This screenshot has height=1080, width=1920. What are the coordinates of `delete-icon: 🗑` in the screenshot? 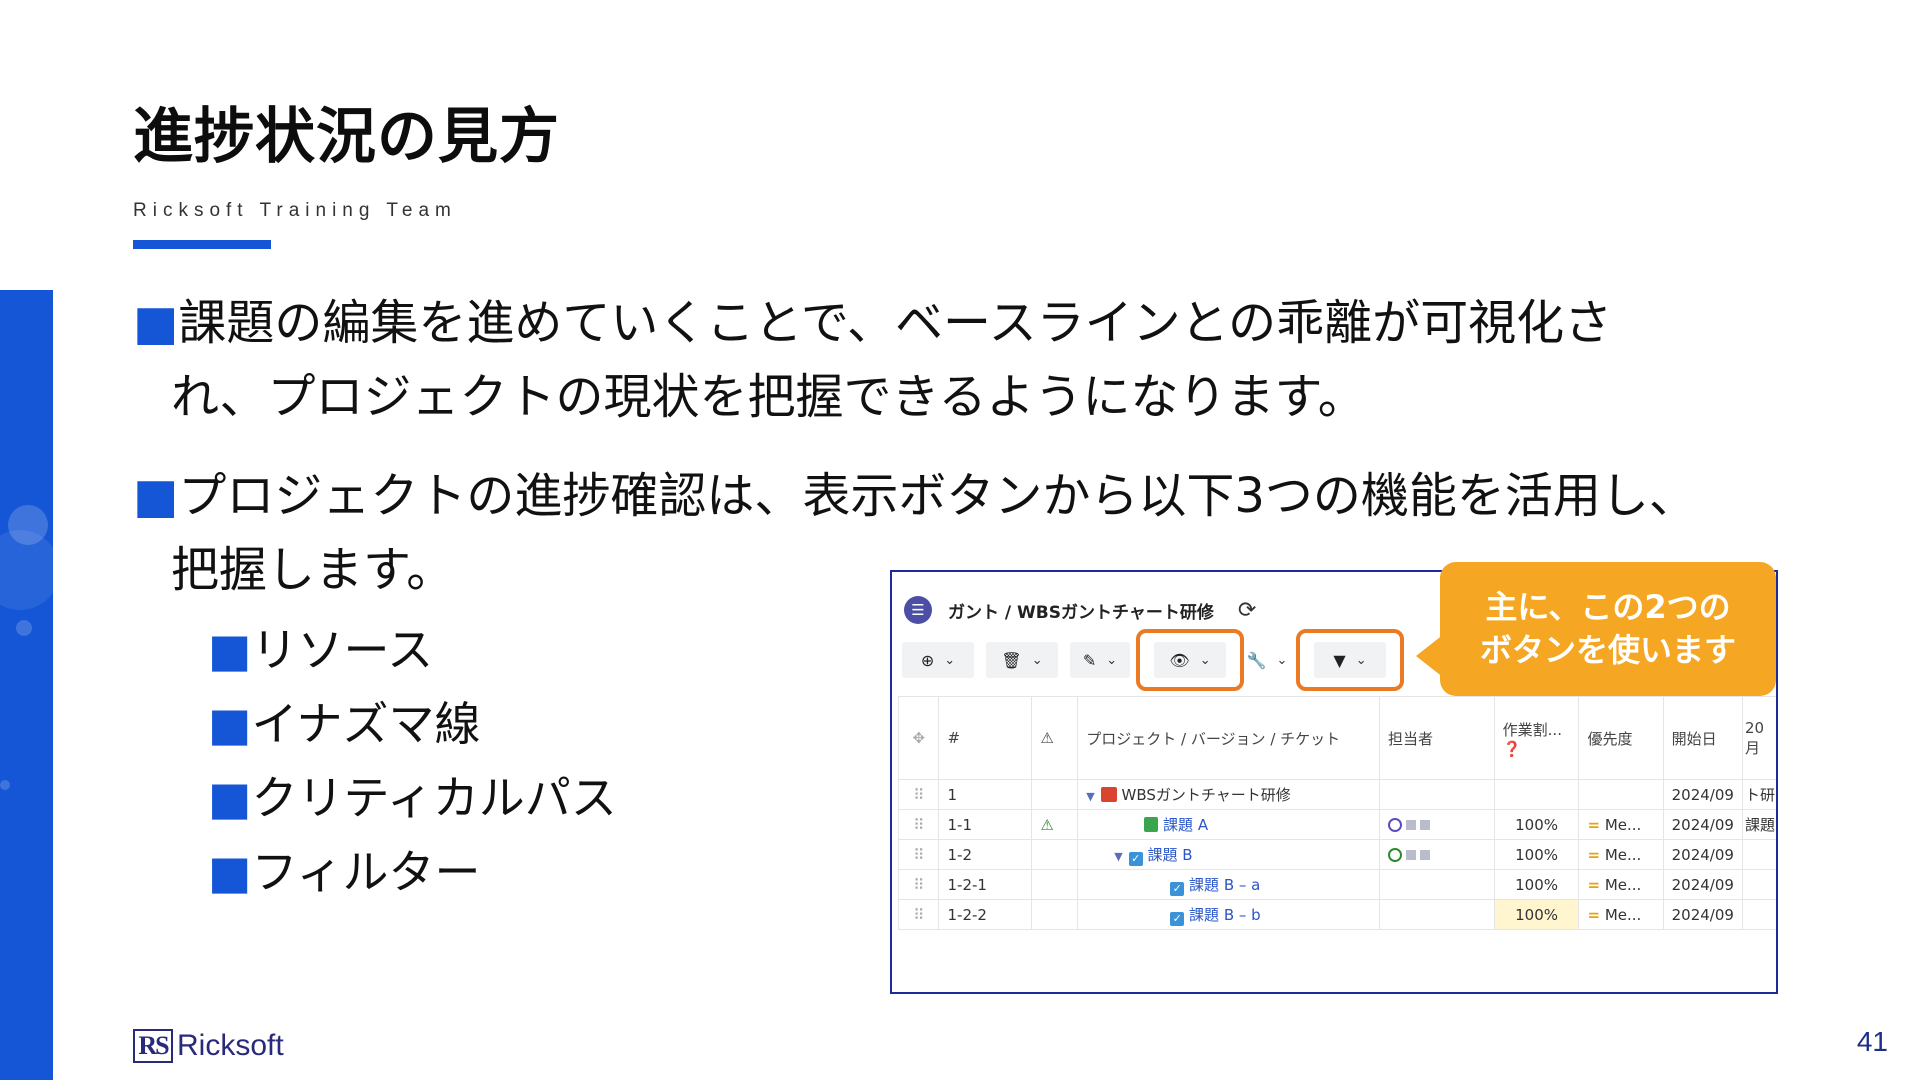 It's located at (1011, 660).